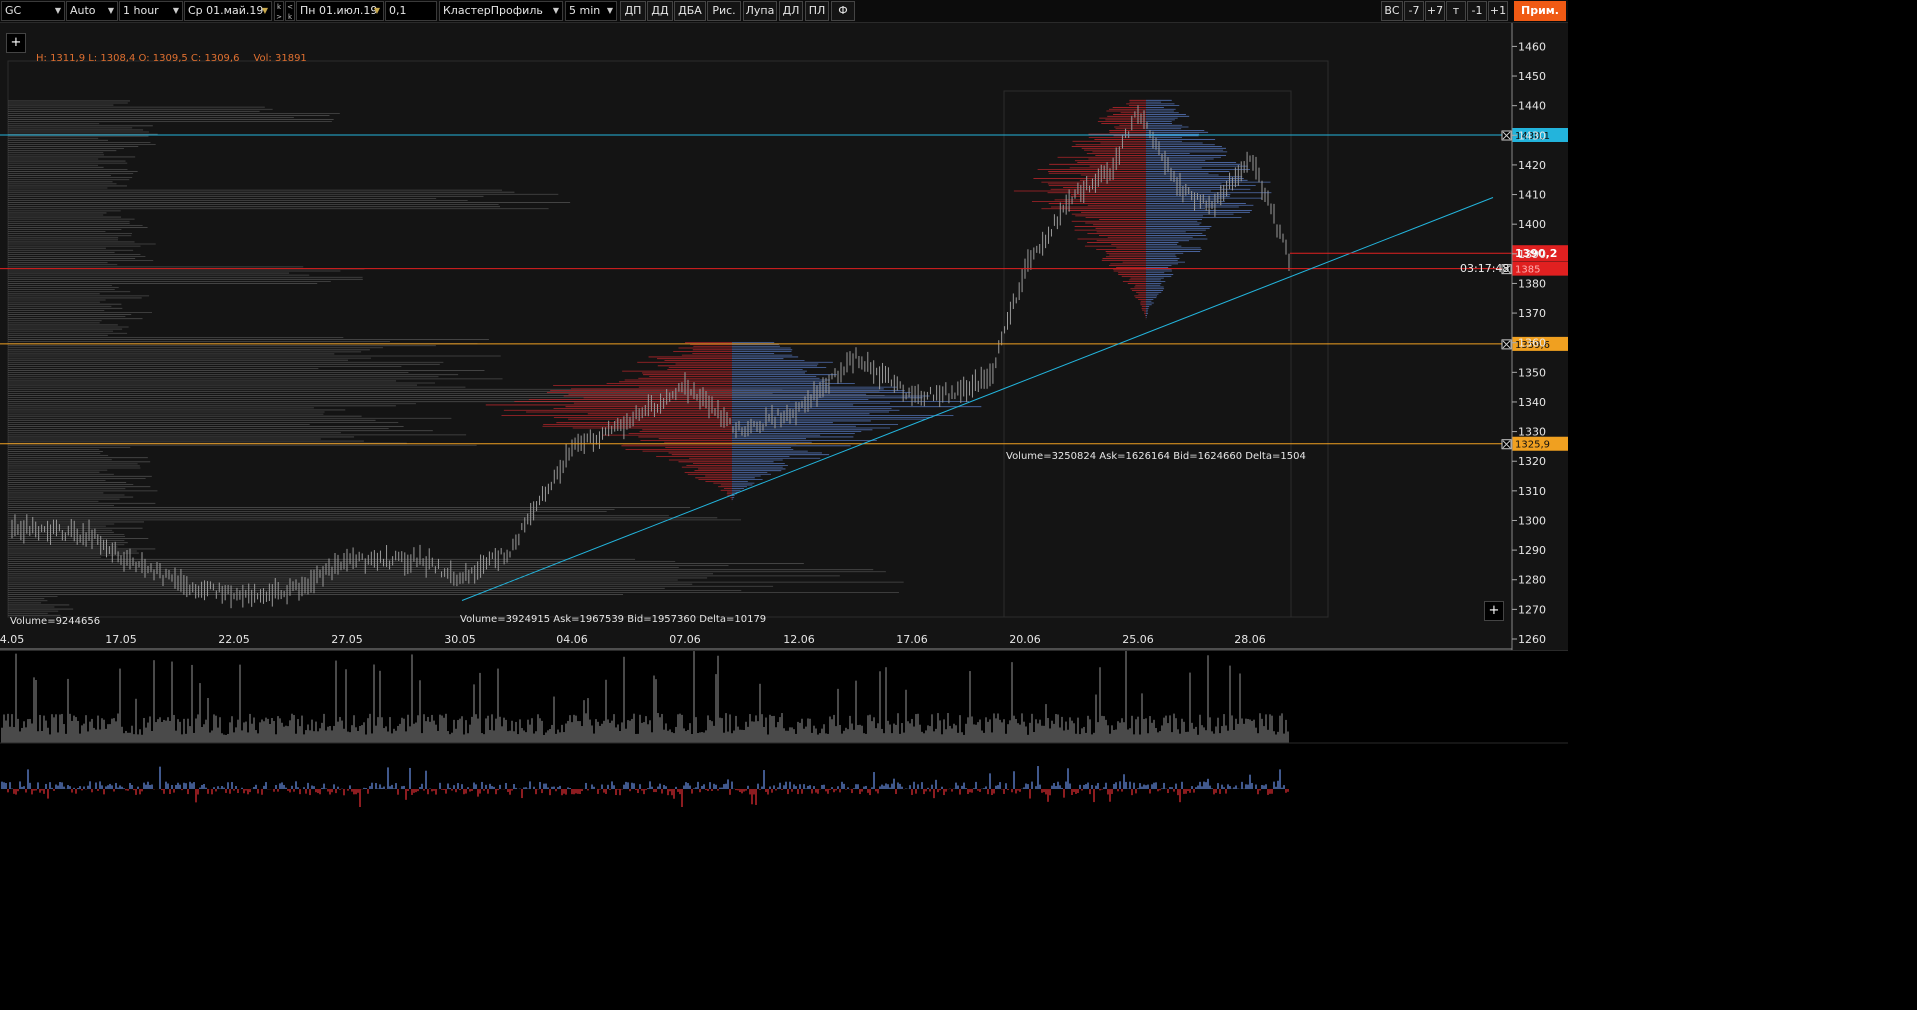 Image resolution: width=1917 pixels, height=1010 pixels. Describe the element at coordinates (1540, 11) in the screenshot. I see `apply-button: Прим.` at that location.